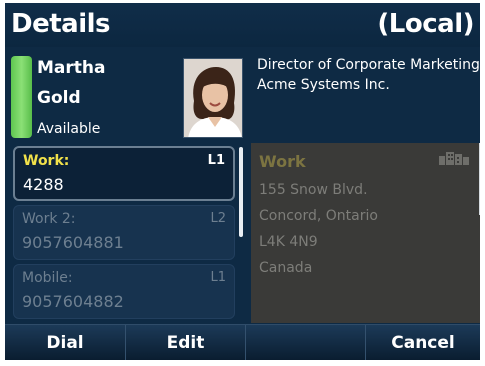 The image size is (485, 366). Describe the element at coordinates (425, 24) in the screenshot. I see `directory-mode-label: (Local)` at that location.